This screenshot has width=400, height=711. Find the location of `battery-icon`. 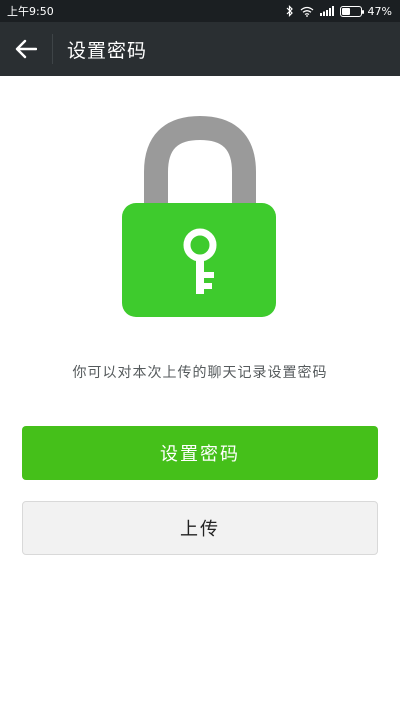

battery-icon is located at coordinates (351, 11).